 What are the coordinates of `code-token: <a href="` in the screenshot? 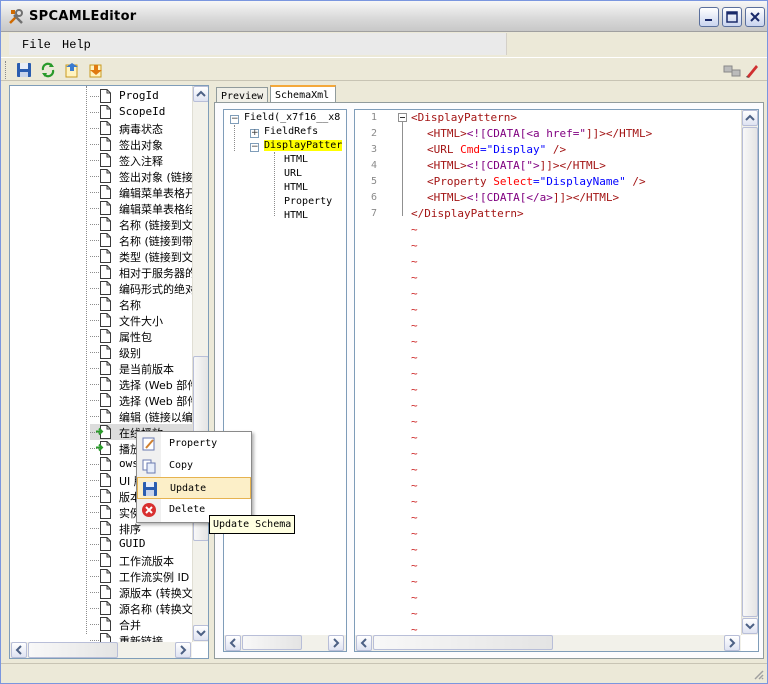 It's located at (556, 133).